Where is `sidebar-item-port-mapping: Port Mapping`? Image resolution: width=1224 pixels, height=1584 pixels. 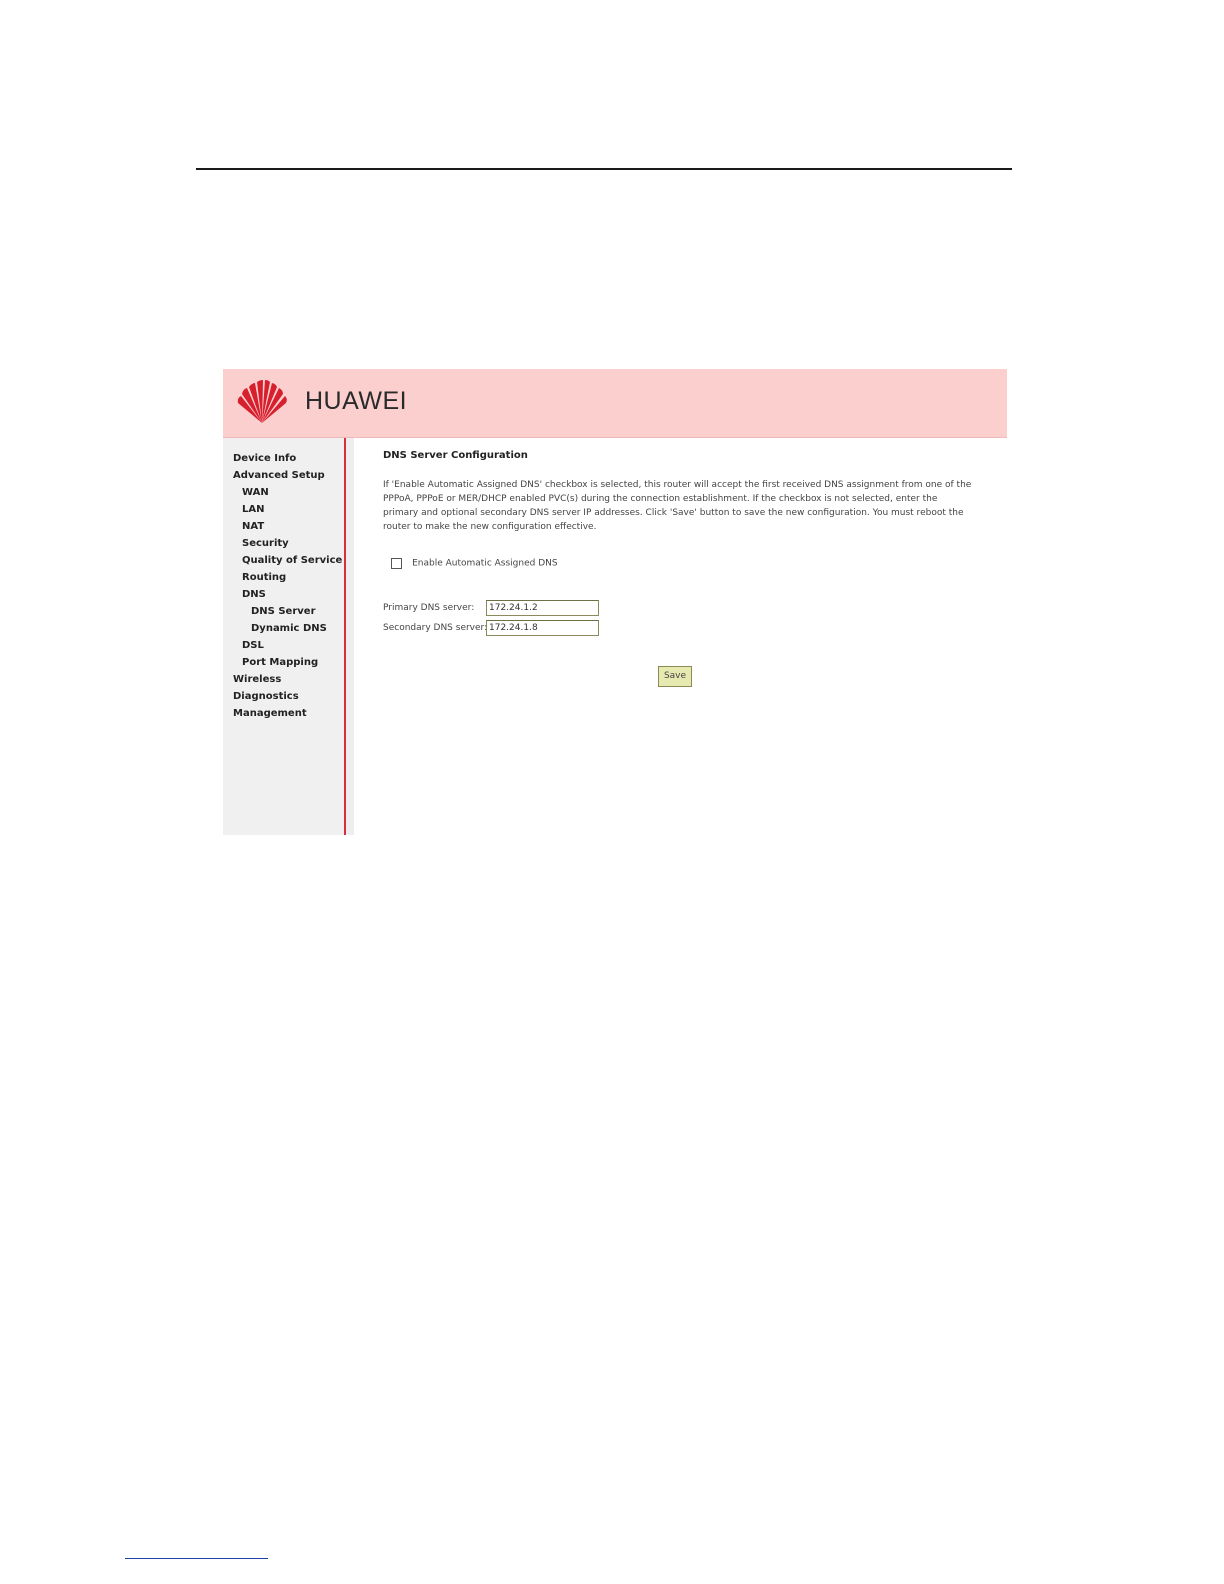
sidebar-item-port-mapping: Port Mapping is located at coordinates (287, 662).